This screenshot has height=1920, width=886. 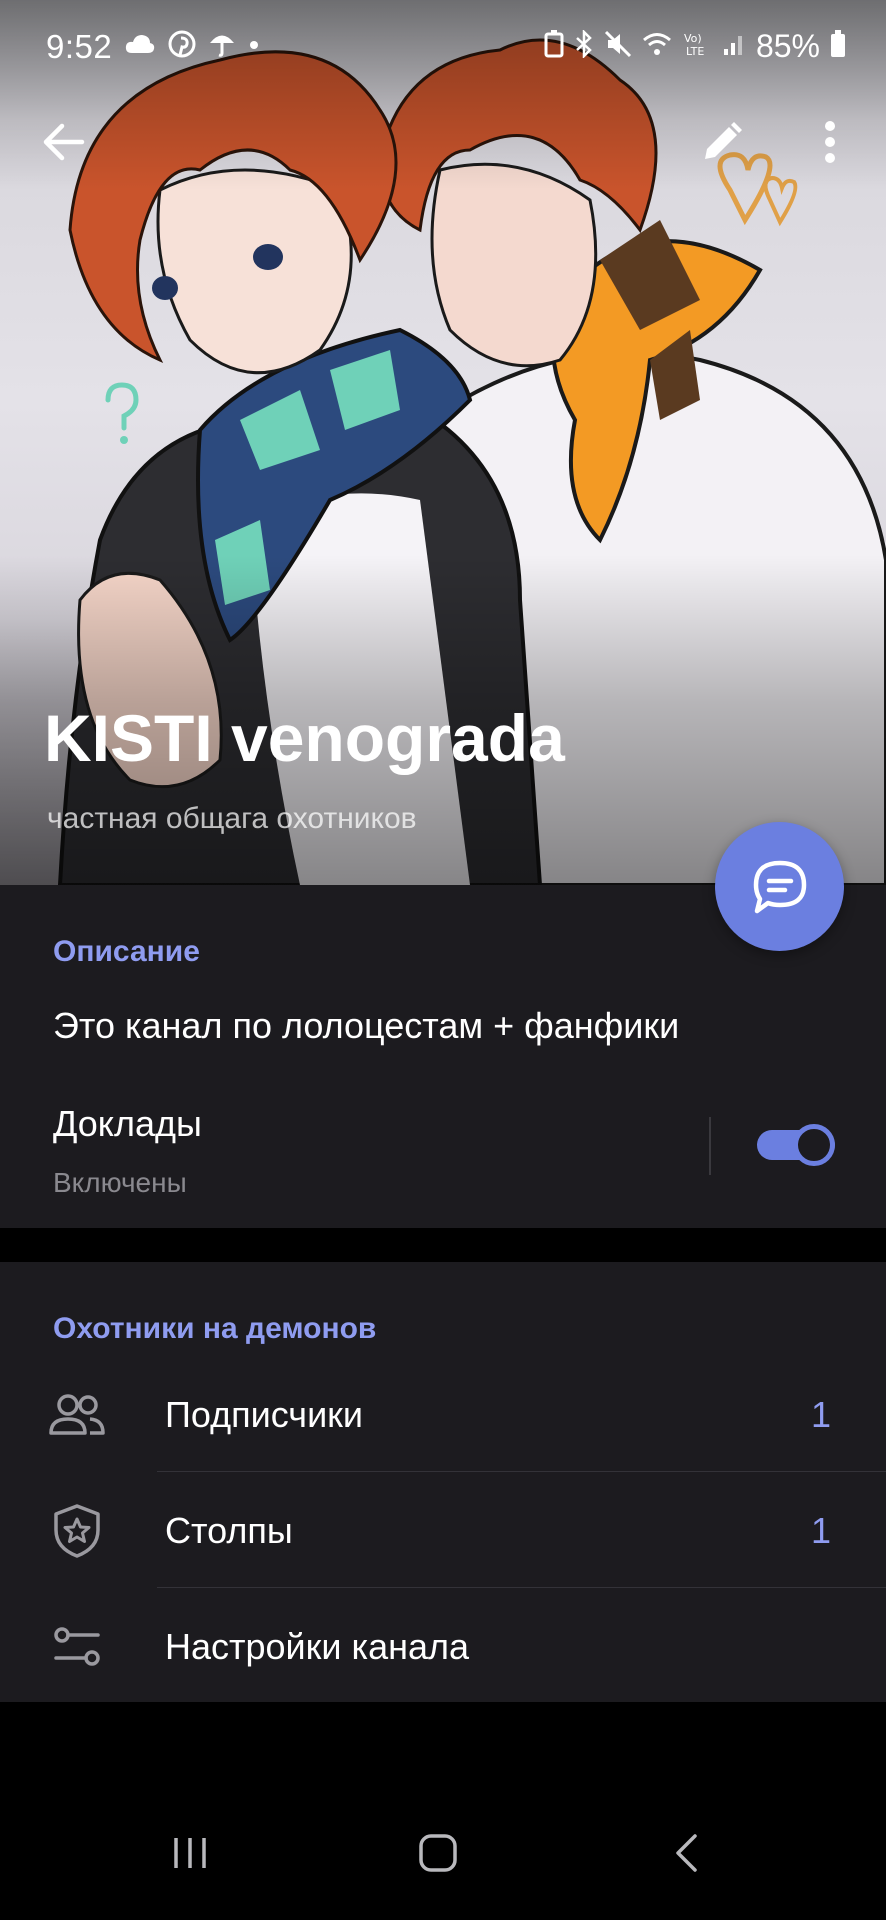 What do you see at coordinates (140, 46) in the screenshot?
I see `cloud-icon` at bounding box center [140, 46].